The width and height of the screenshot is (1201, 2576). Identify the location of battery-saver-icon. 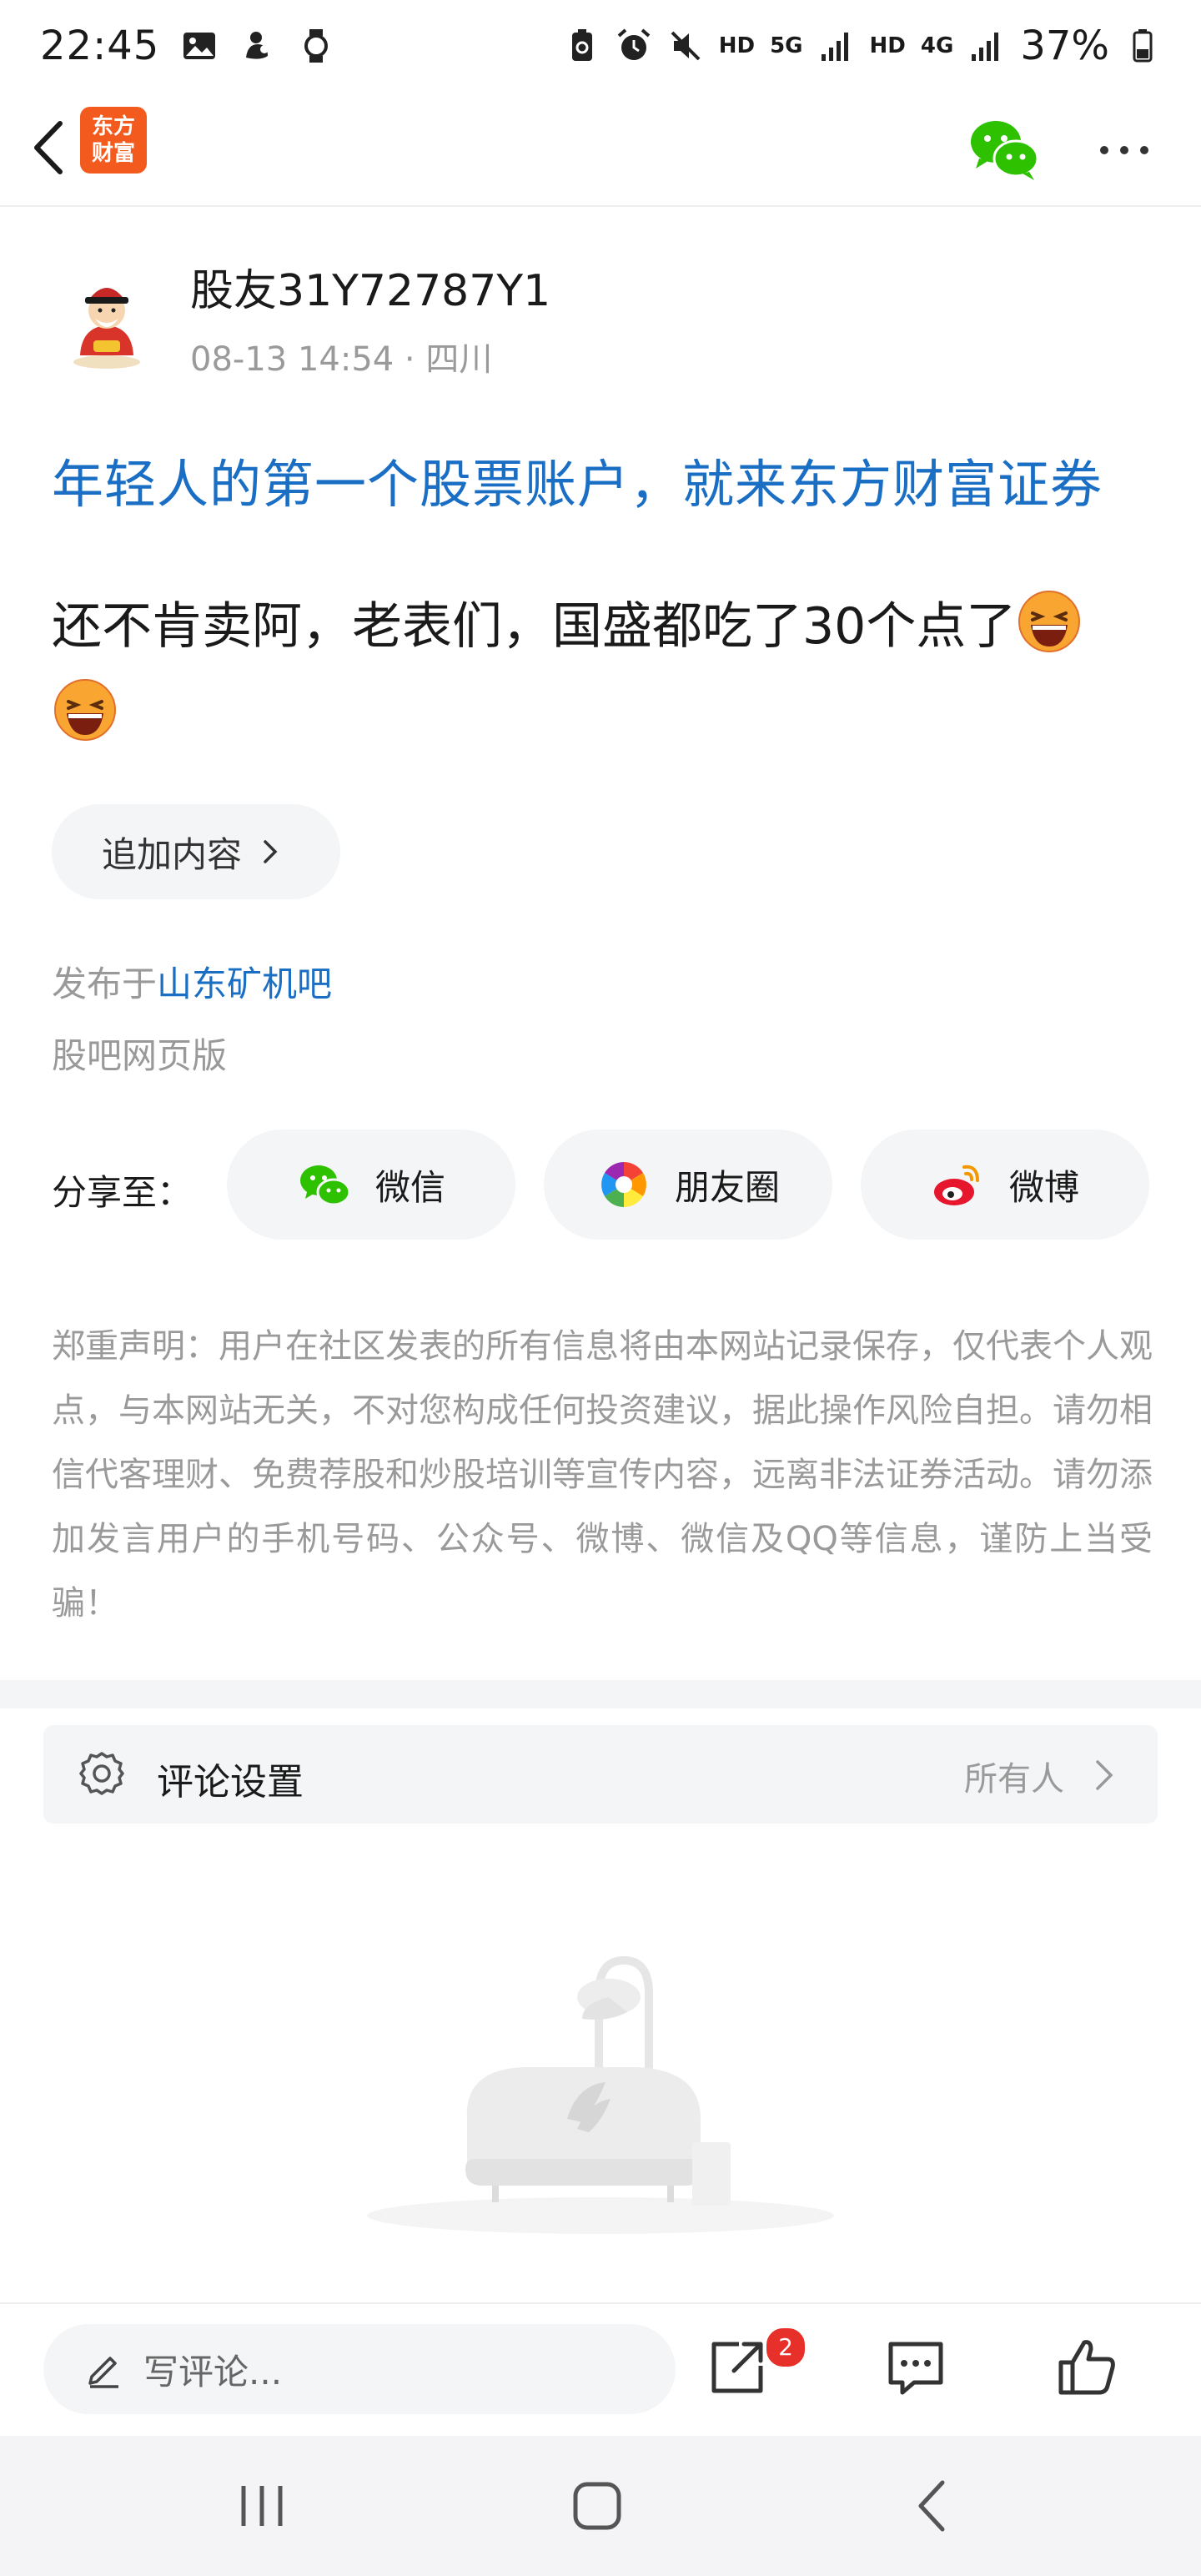
(582, 45).